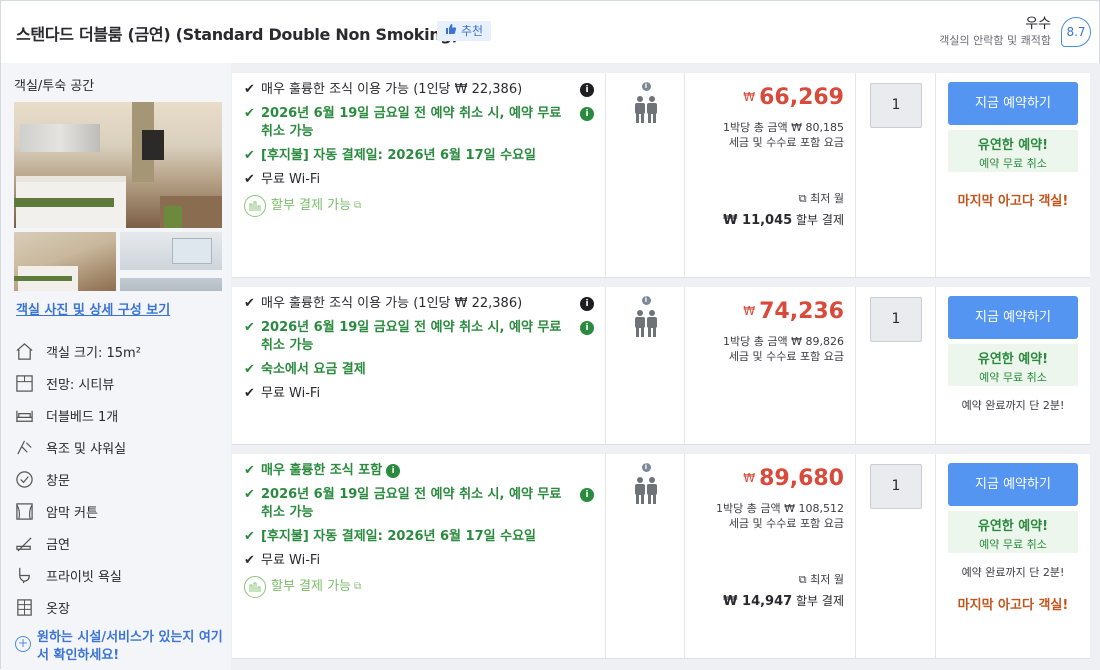 This screenshot has width=1100, height=670. I want to click on room-photo-thumb, so click(65, 261).